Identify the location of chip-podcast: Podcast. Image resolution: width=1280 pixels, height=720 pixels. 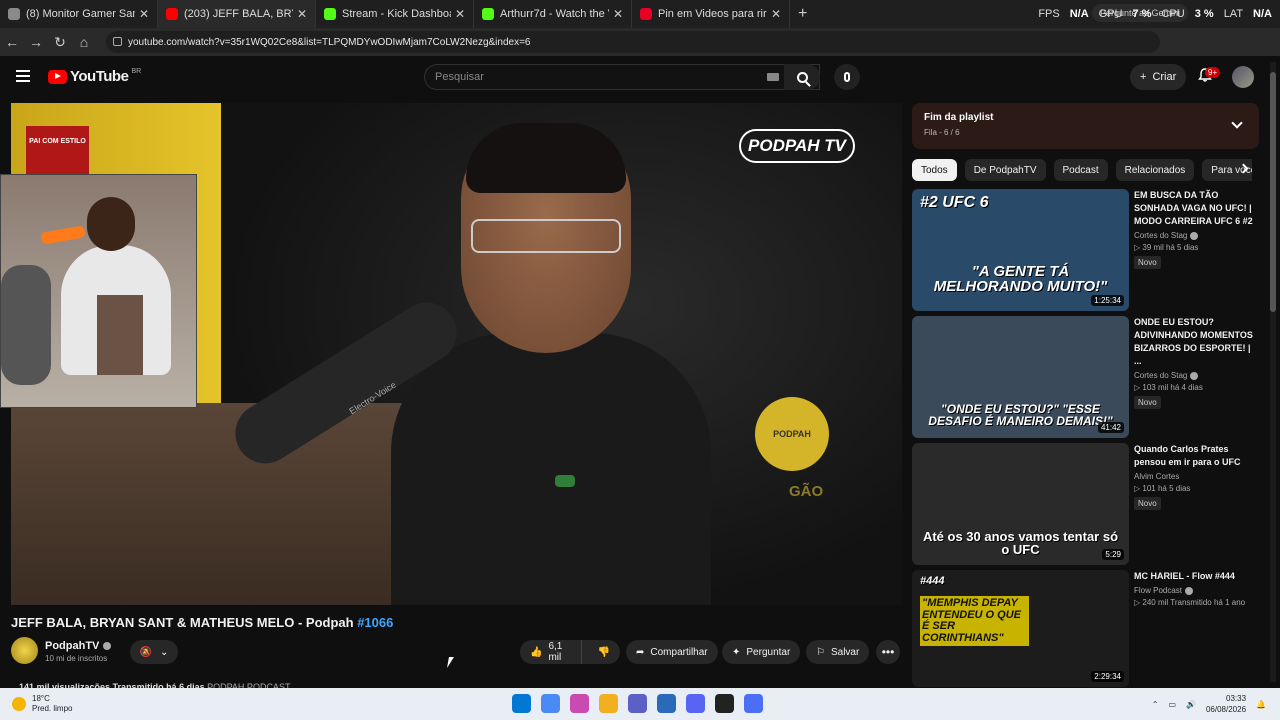
(1080, 170).